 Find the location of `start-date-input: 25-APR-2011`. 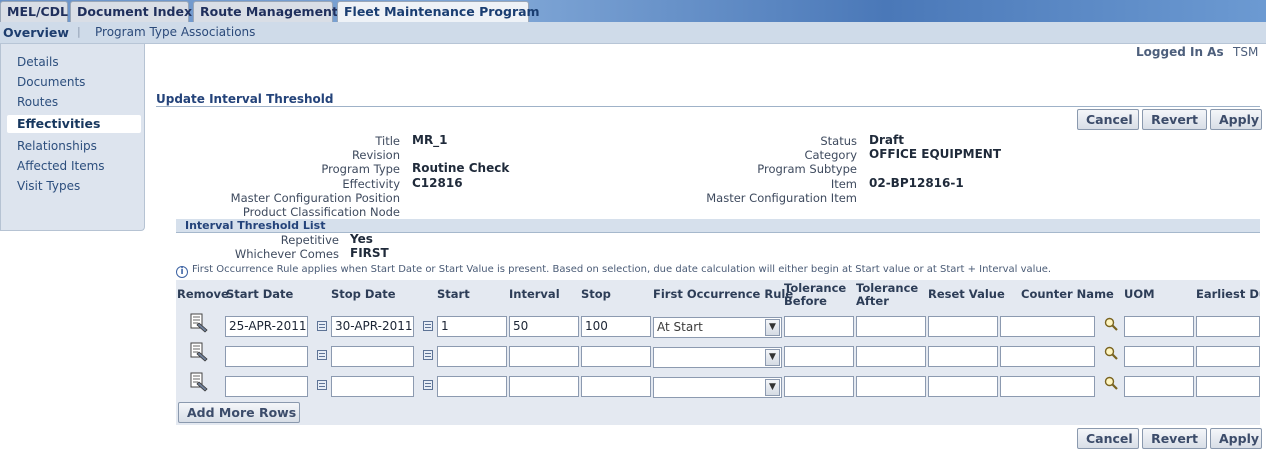

start-date-input: 25-APR-2011 is located at coordinates (266, 326).